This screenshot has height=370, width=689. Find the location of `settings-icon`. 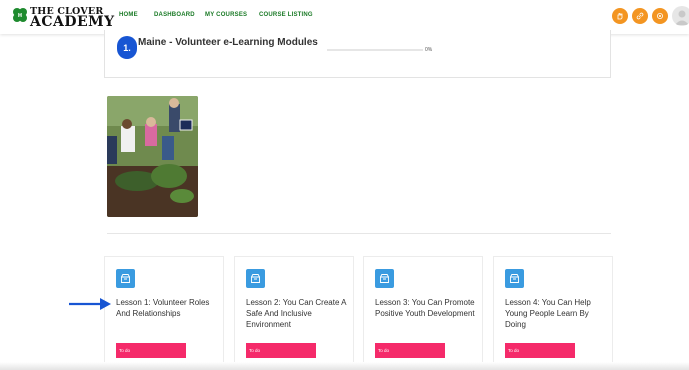

settings-icon is located at coordinates (660, 16).